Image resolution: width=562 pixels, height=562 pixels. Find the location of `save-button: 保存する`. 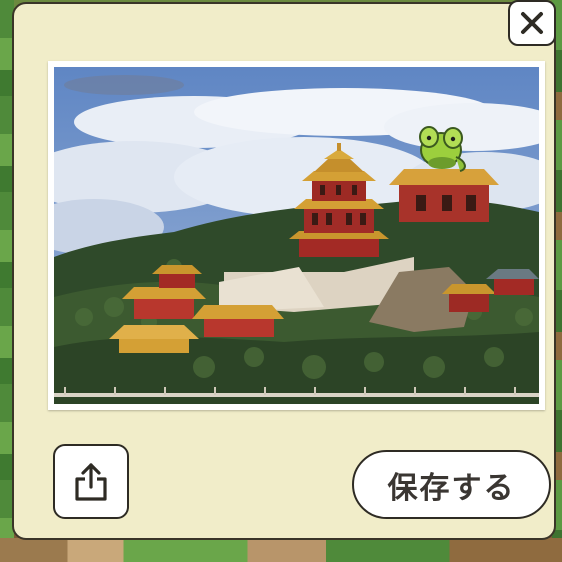

save-button: 保存する is located at coordinates (451, 484).